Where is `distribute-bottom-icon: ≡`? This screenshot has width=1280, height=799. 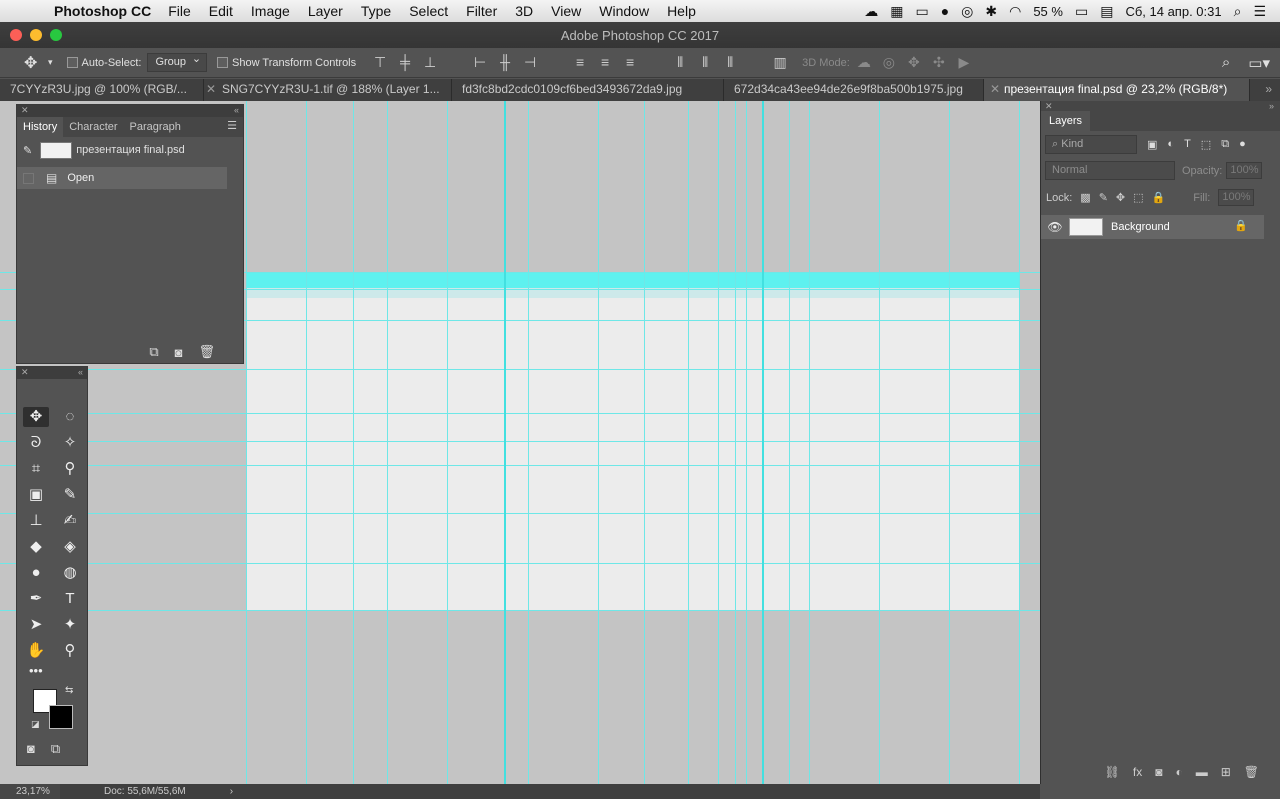 distribute-bottom-icon: ≡ is located at coordinates (630, 62).